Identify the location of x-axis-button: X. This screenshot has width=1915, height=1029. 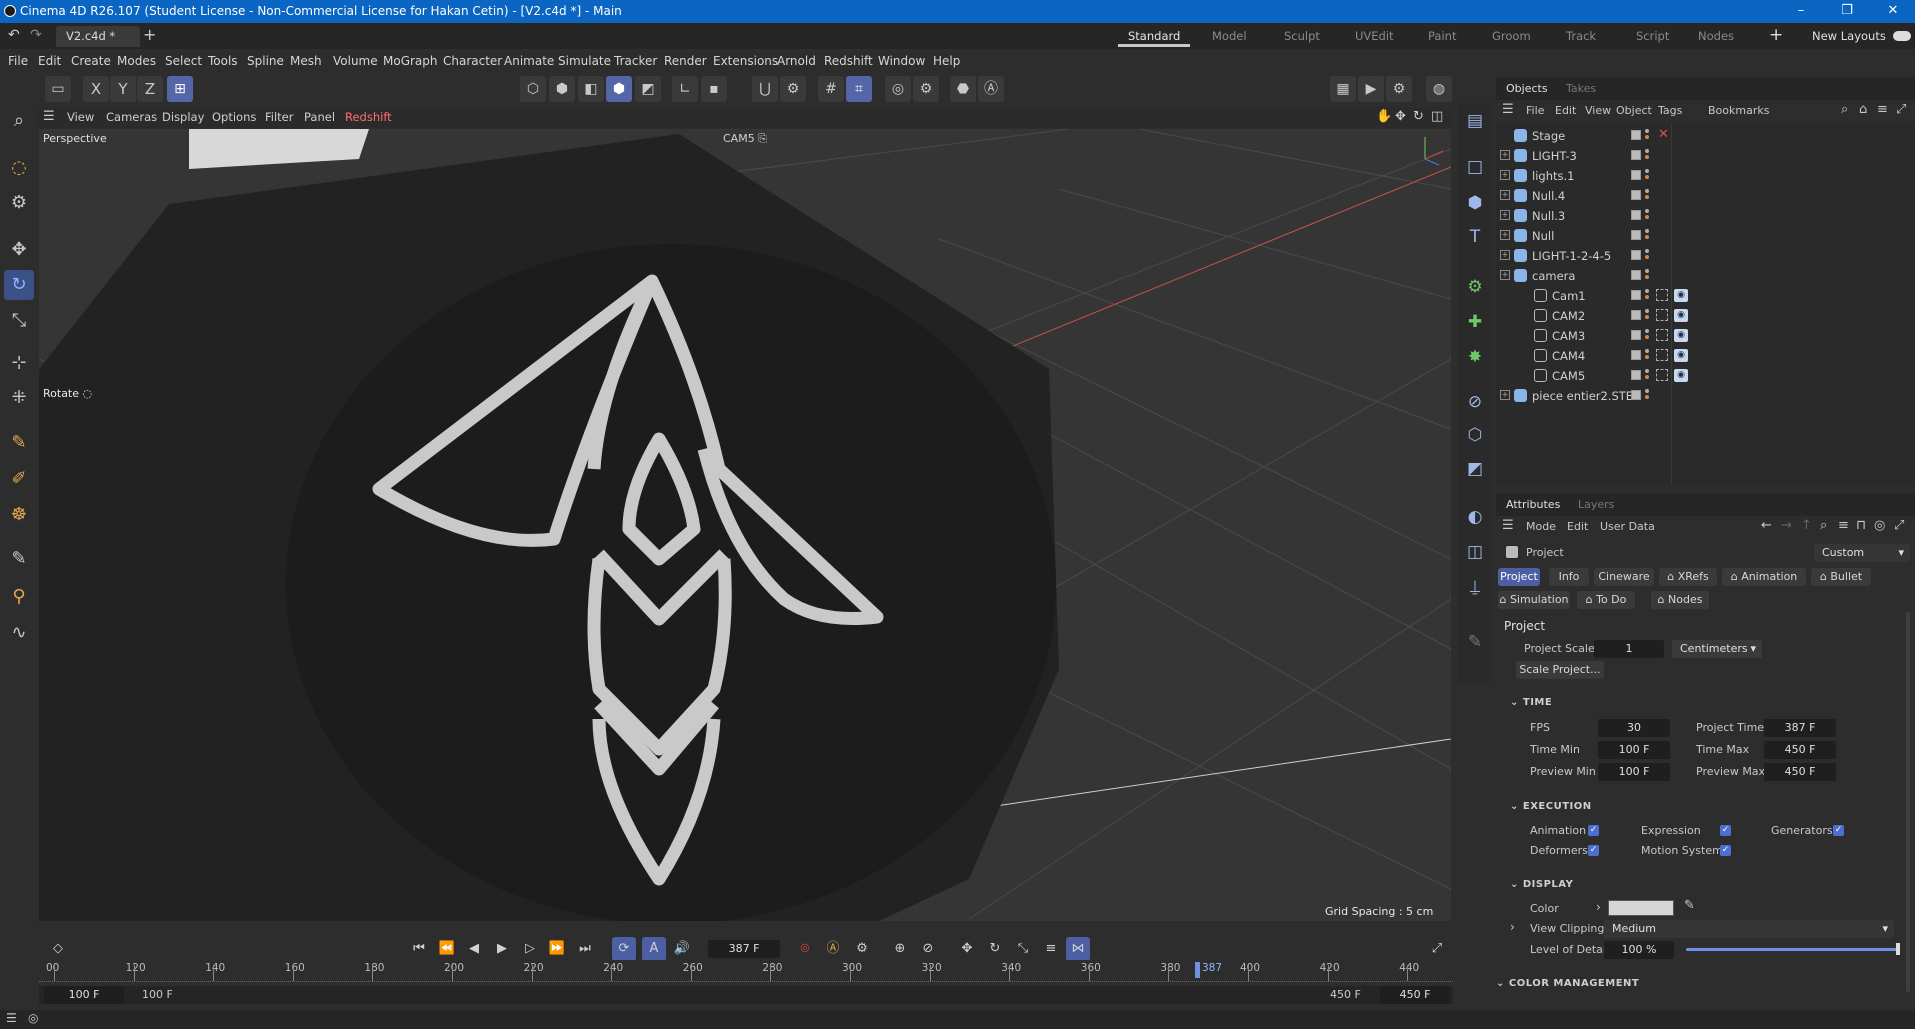
(96, 89).